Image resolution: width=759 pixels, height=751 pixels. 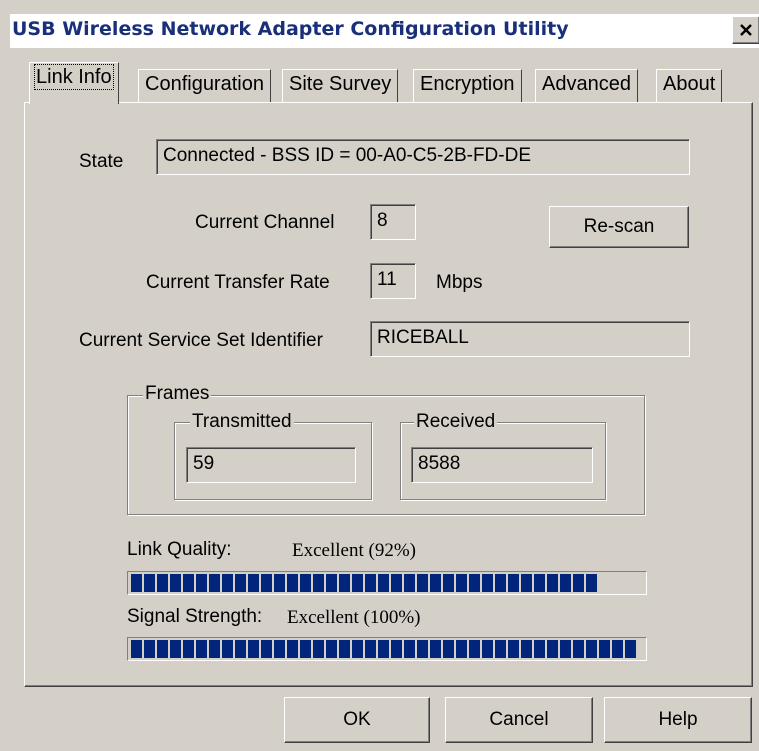 What do you see at coordinates (101, 161) in the screenshot?
I see `state-label: State` at bounding box center [101, 161].